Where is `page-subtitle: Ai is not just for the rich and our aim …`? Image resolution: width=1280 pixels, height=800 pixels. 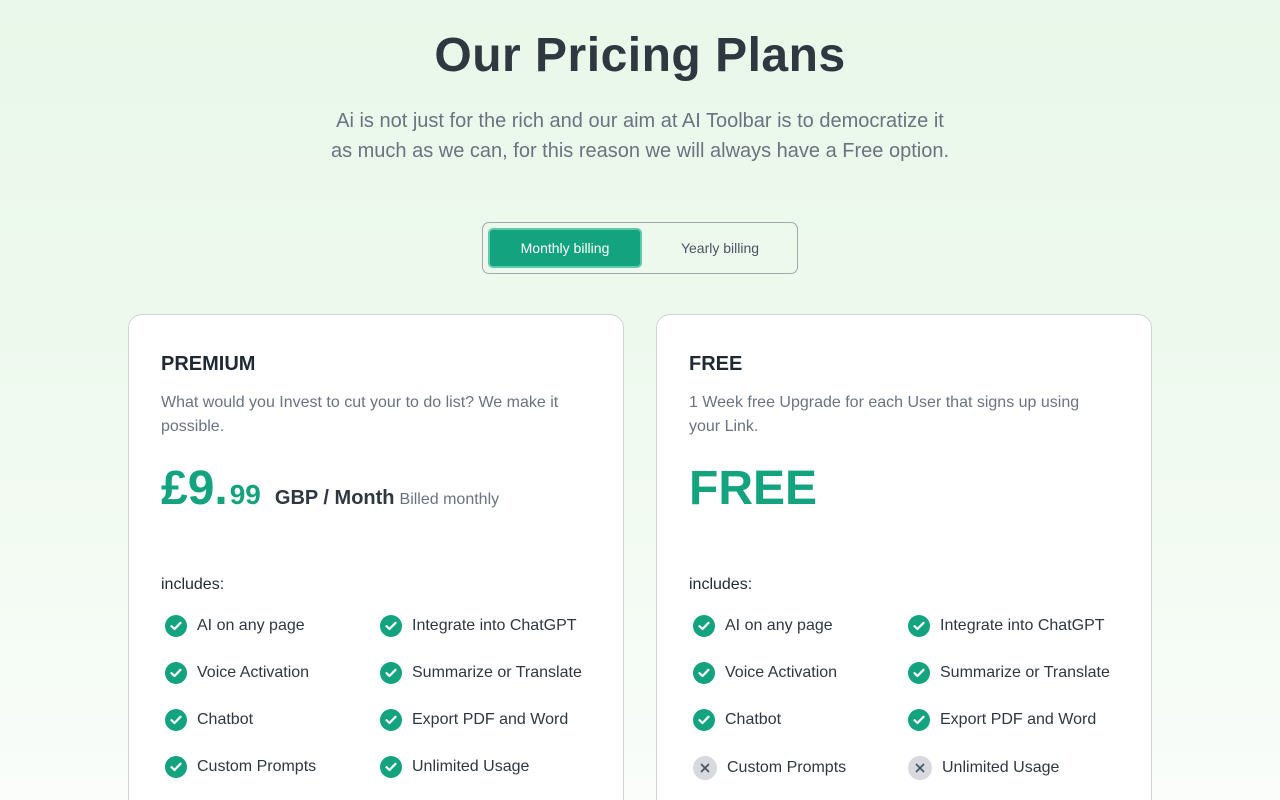 page-subtitle: Ai is not just for the rich and our aim … is located at coordinates (640, 136).